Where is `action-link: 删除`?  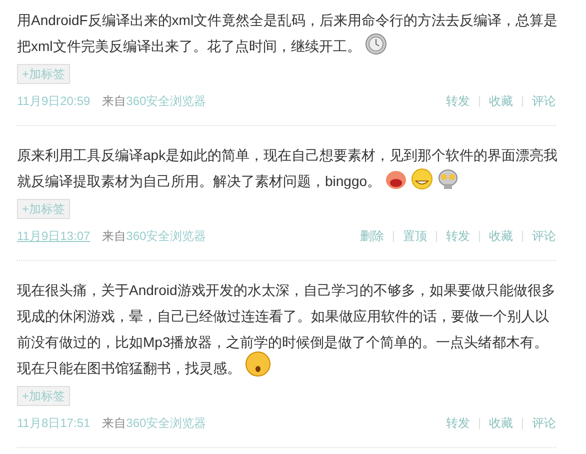 action-link: 删除 is located at coordinates (372, 236).